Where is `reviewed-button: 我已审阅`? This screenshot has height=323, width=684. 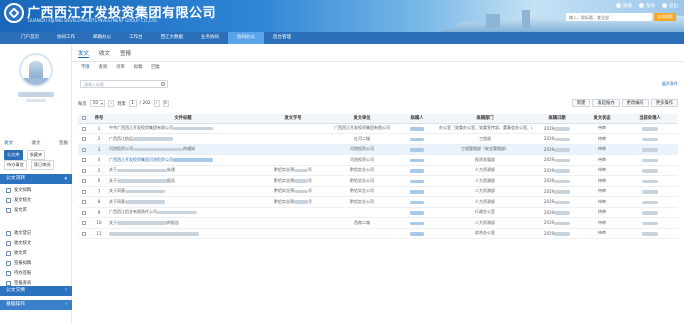 reviewed-button: 我已审阅 is located at coordinates (42, 165).